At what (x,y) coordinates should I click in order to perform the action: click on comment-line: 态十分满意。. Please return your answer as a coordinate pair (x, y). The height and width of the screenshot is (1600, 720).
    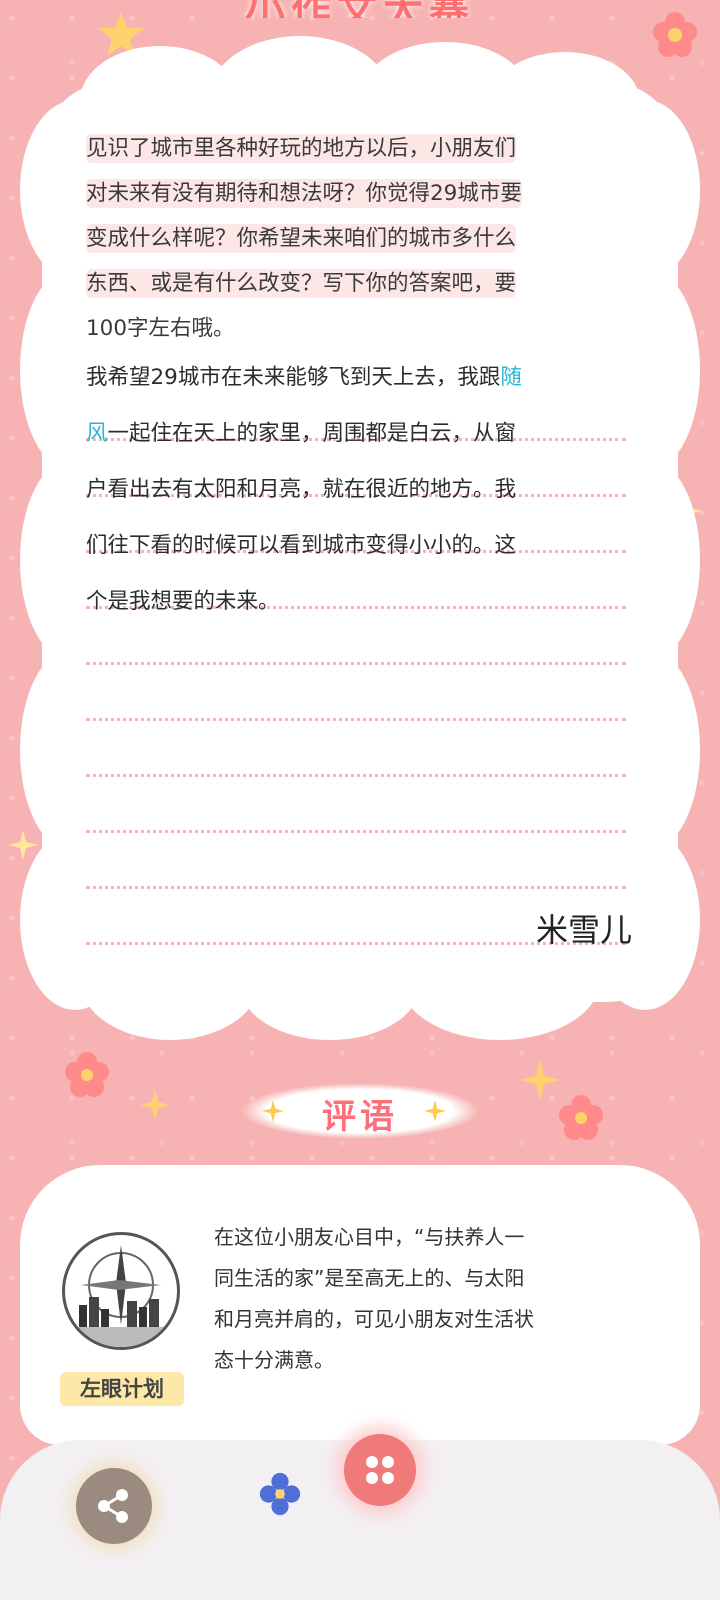
    Looking at the image, I should click on (274, 1360).